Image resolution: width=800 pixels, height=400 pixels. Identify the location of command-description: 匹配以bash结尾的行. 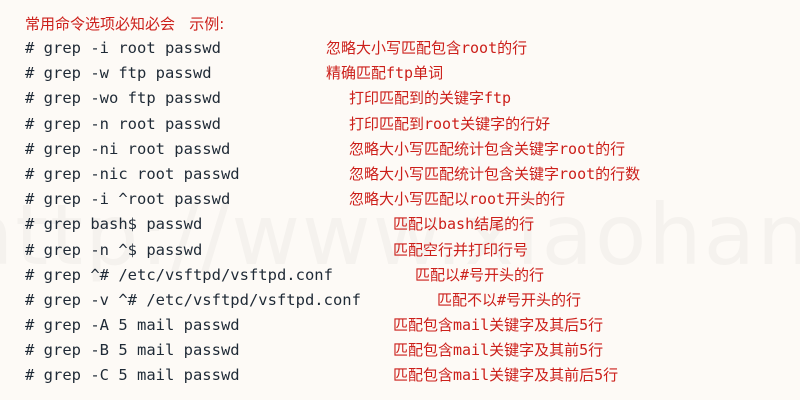
(464, 224).